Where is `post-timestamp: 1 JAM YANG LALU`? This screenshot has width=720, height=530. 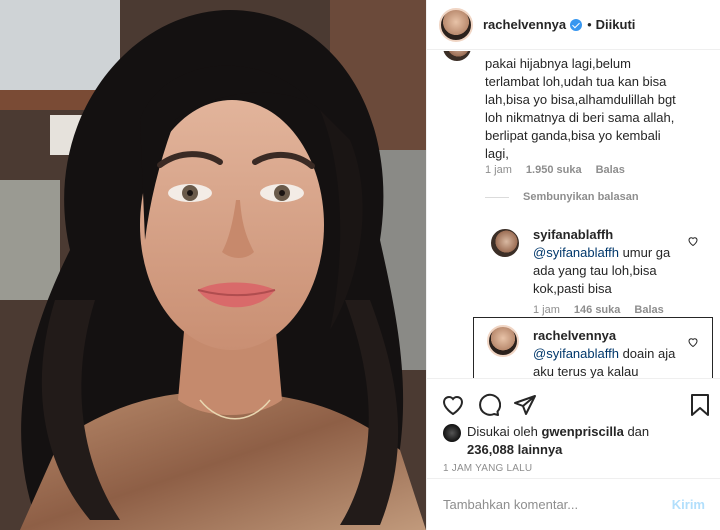 post-timestamp: 1 JAM YANG LALU is located at coordinates (487, 468).